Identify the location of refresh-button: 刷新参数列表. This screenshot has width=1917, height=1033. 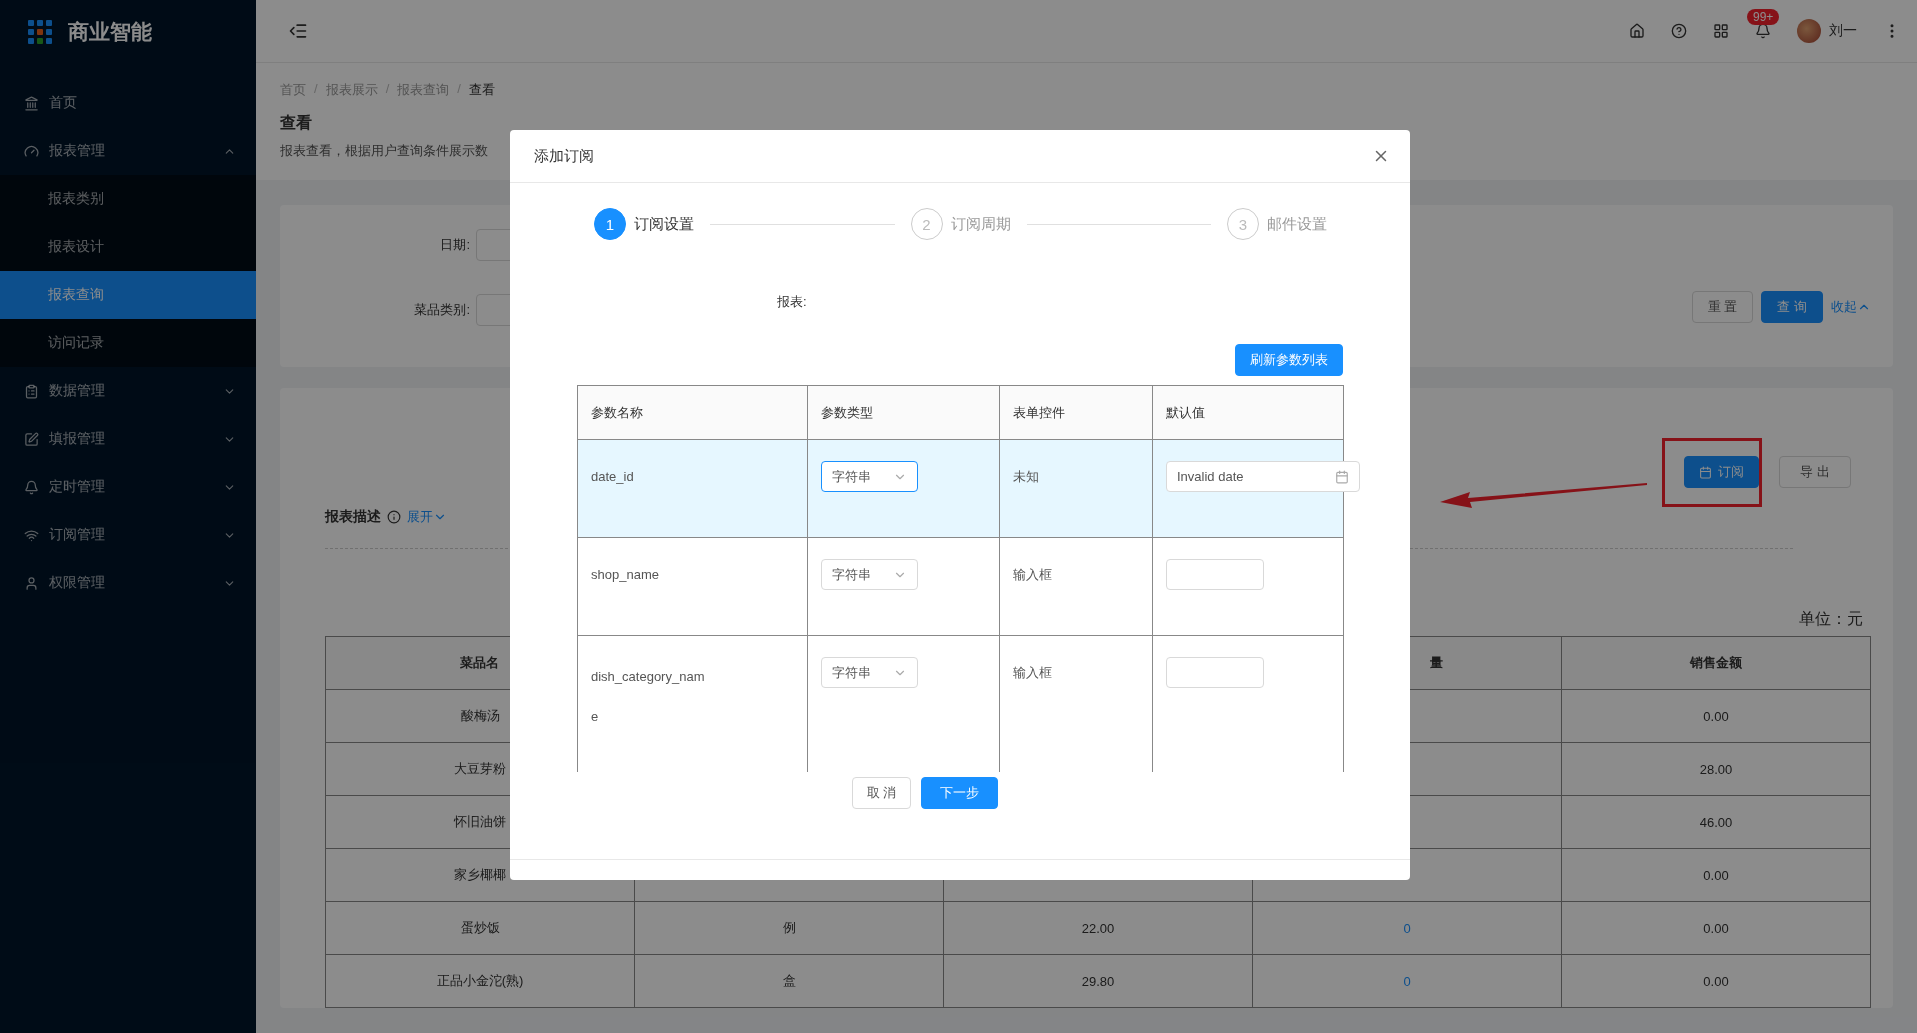
(1289, 360).